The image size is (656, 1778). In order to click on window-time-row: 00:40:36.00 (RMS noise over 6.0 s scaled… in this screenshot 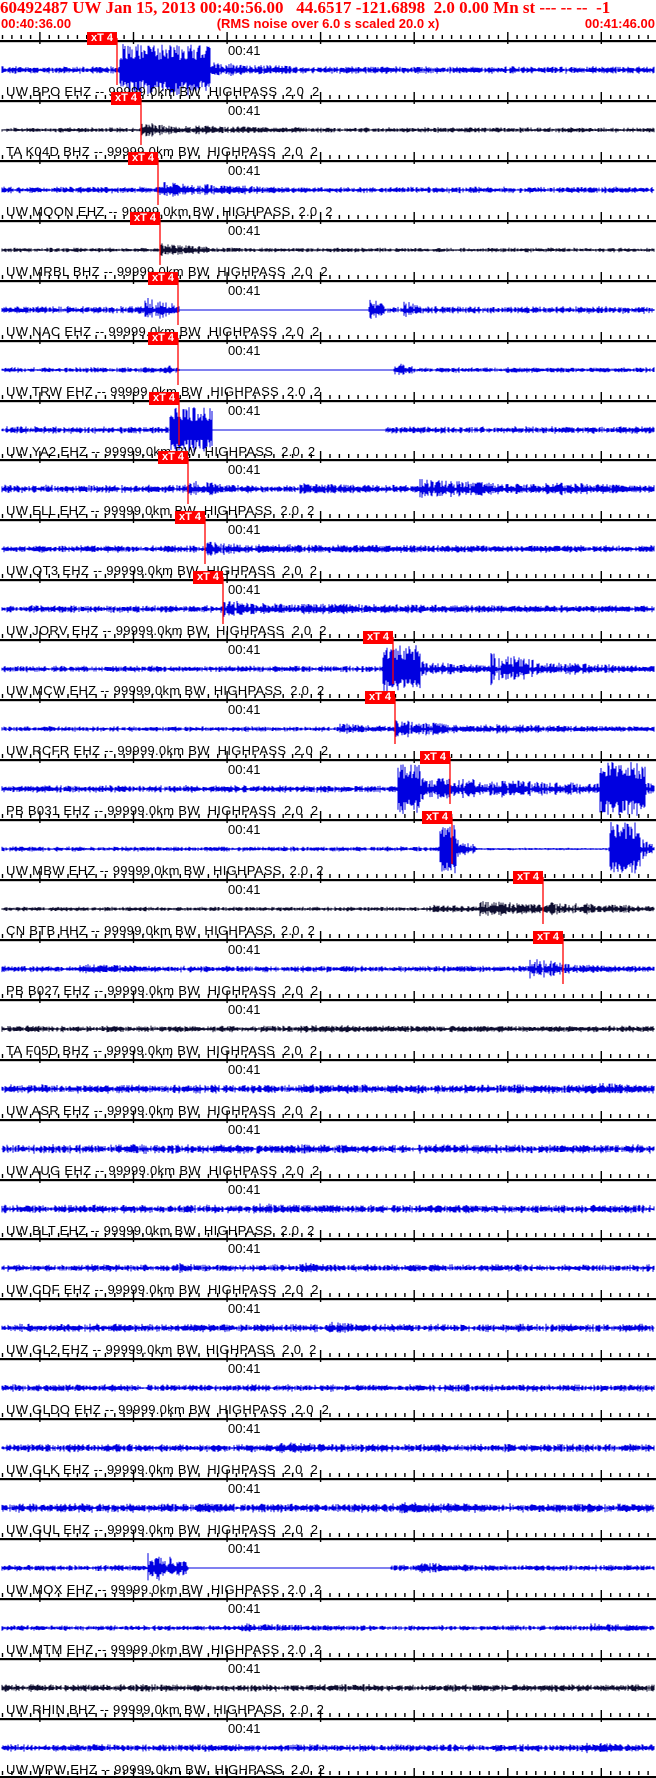, I will do `click(328, 23)`.